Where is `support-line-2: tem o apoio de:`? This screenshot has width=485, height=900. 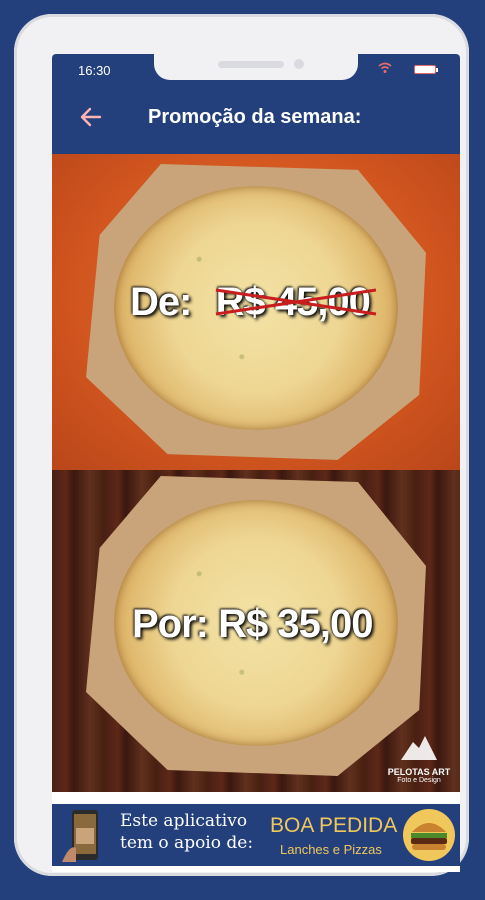 support-line-2: tem o apoio de: is located at coordinates (187, 843).